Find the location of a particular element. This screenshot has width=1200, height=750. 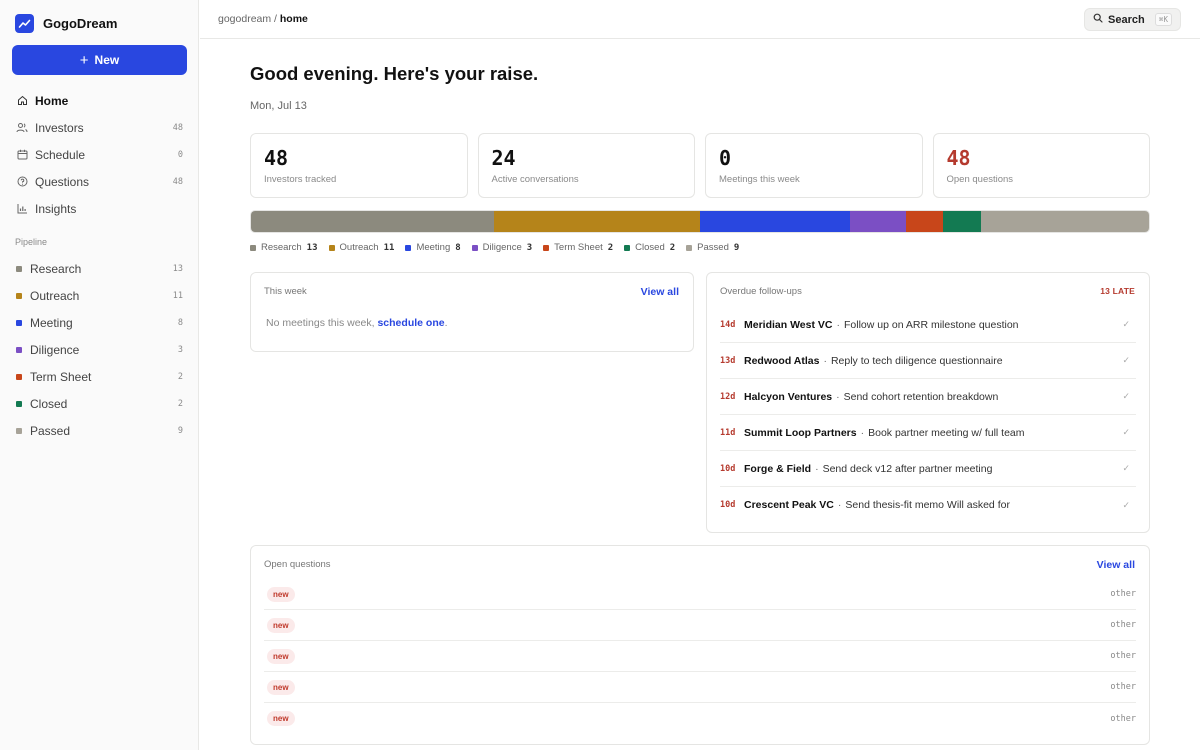

legend-label: Meeting is located at coordinates (433, 247).